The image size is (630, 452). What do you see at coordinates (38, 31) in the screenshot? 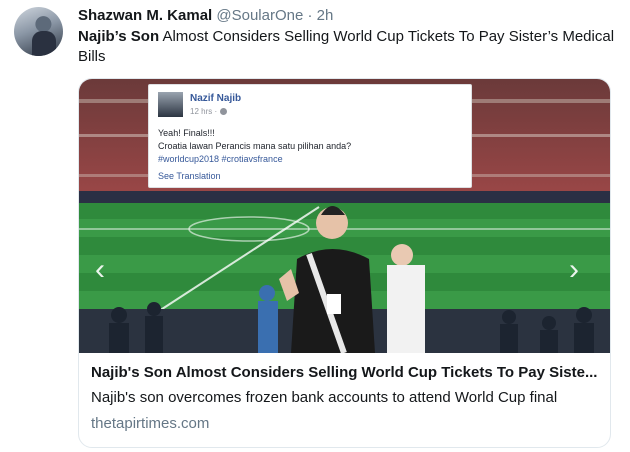
I see `author-avatar` at bounding box center [38, 31].